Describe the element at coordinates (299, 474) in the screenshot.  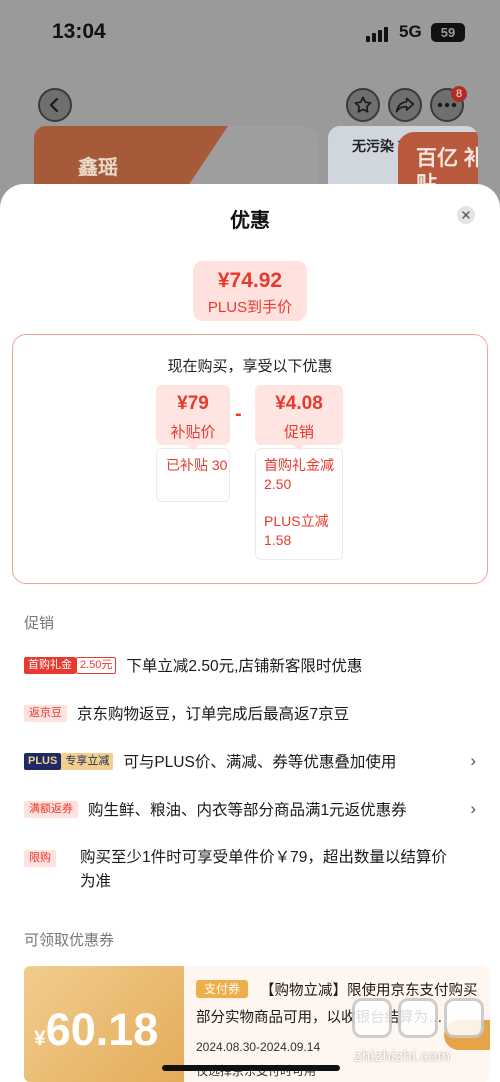
I see `promo-detail-first-purchase: 首购礼金减2.50` at that location.